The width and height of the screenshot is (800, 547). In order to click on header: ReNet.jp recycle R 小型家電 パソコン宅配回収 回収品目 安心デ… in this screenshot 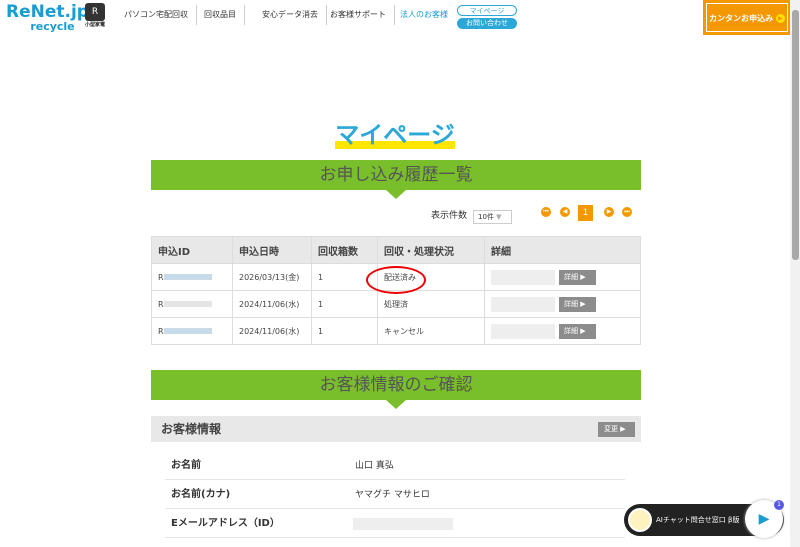, I will do `click(395, 20)`.